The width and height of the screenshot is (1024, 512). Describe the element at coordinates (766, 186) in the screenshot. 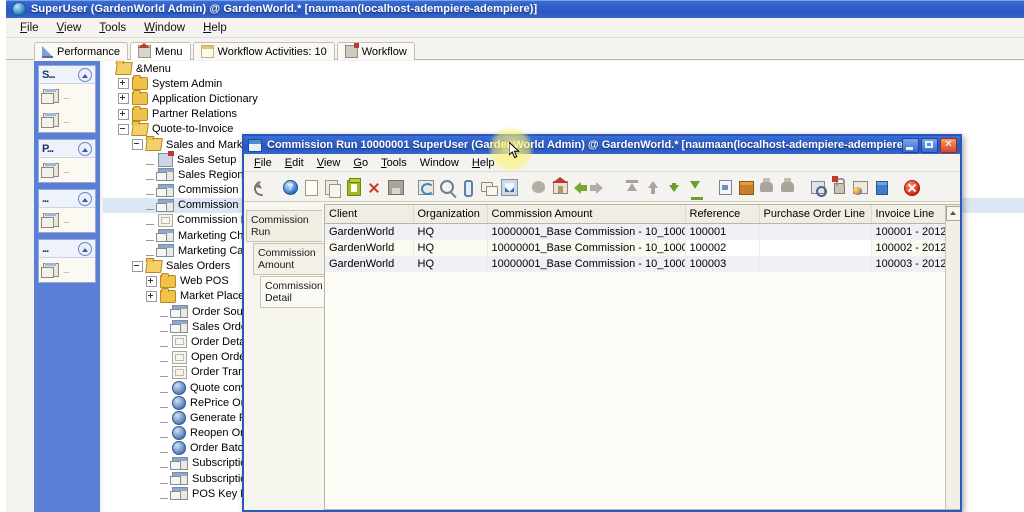

I see `print-icon` at that location.